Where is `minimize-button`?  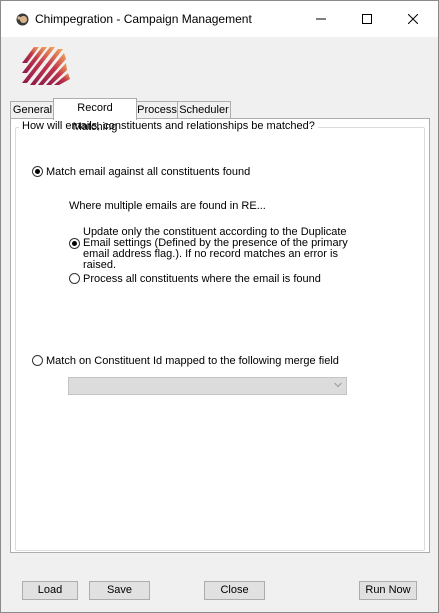 minimize-button is located at coordinates (321, 19).